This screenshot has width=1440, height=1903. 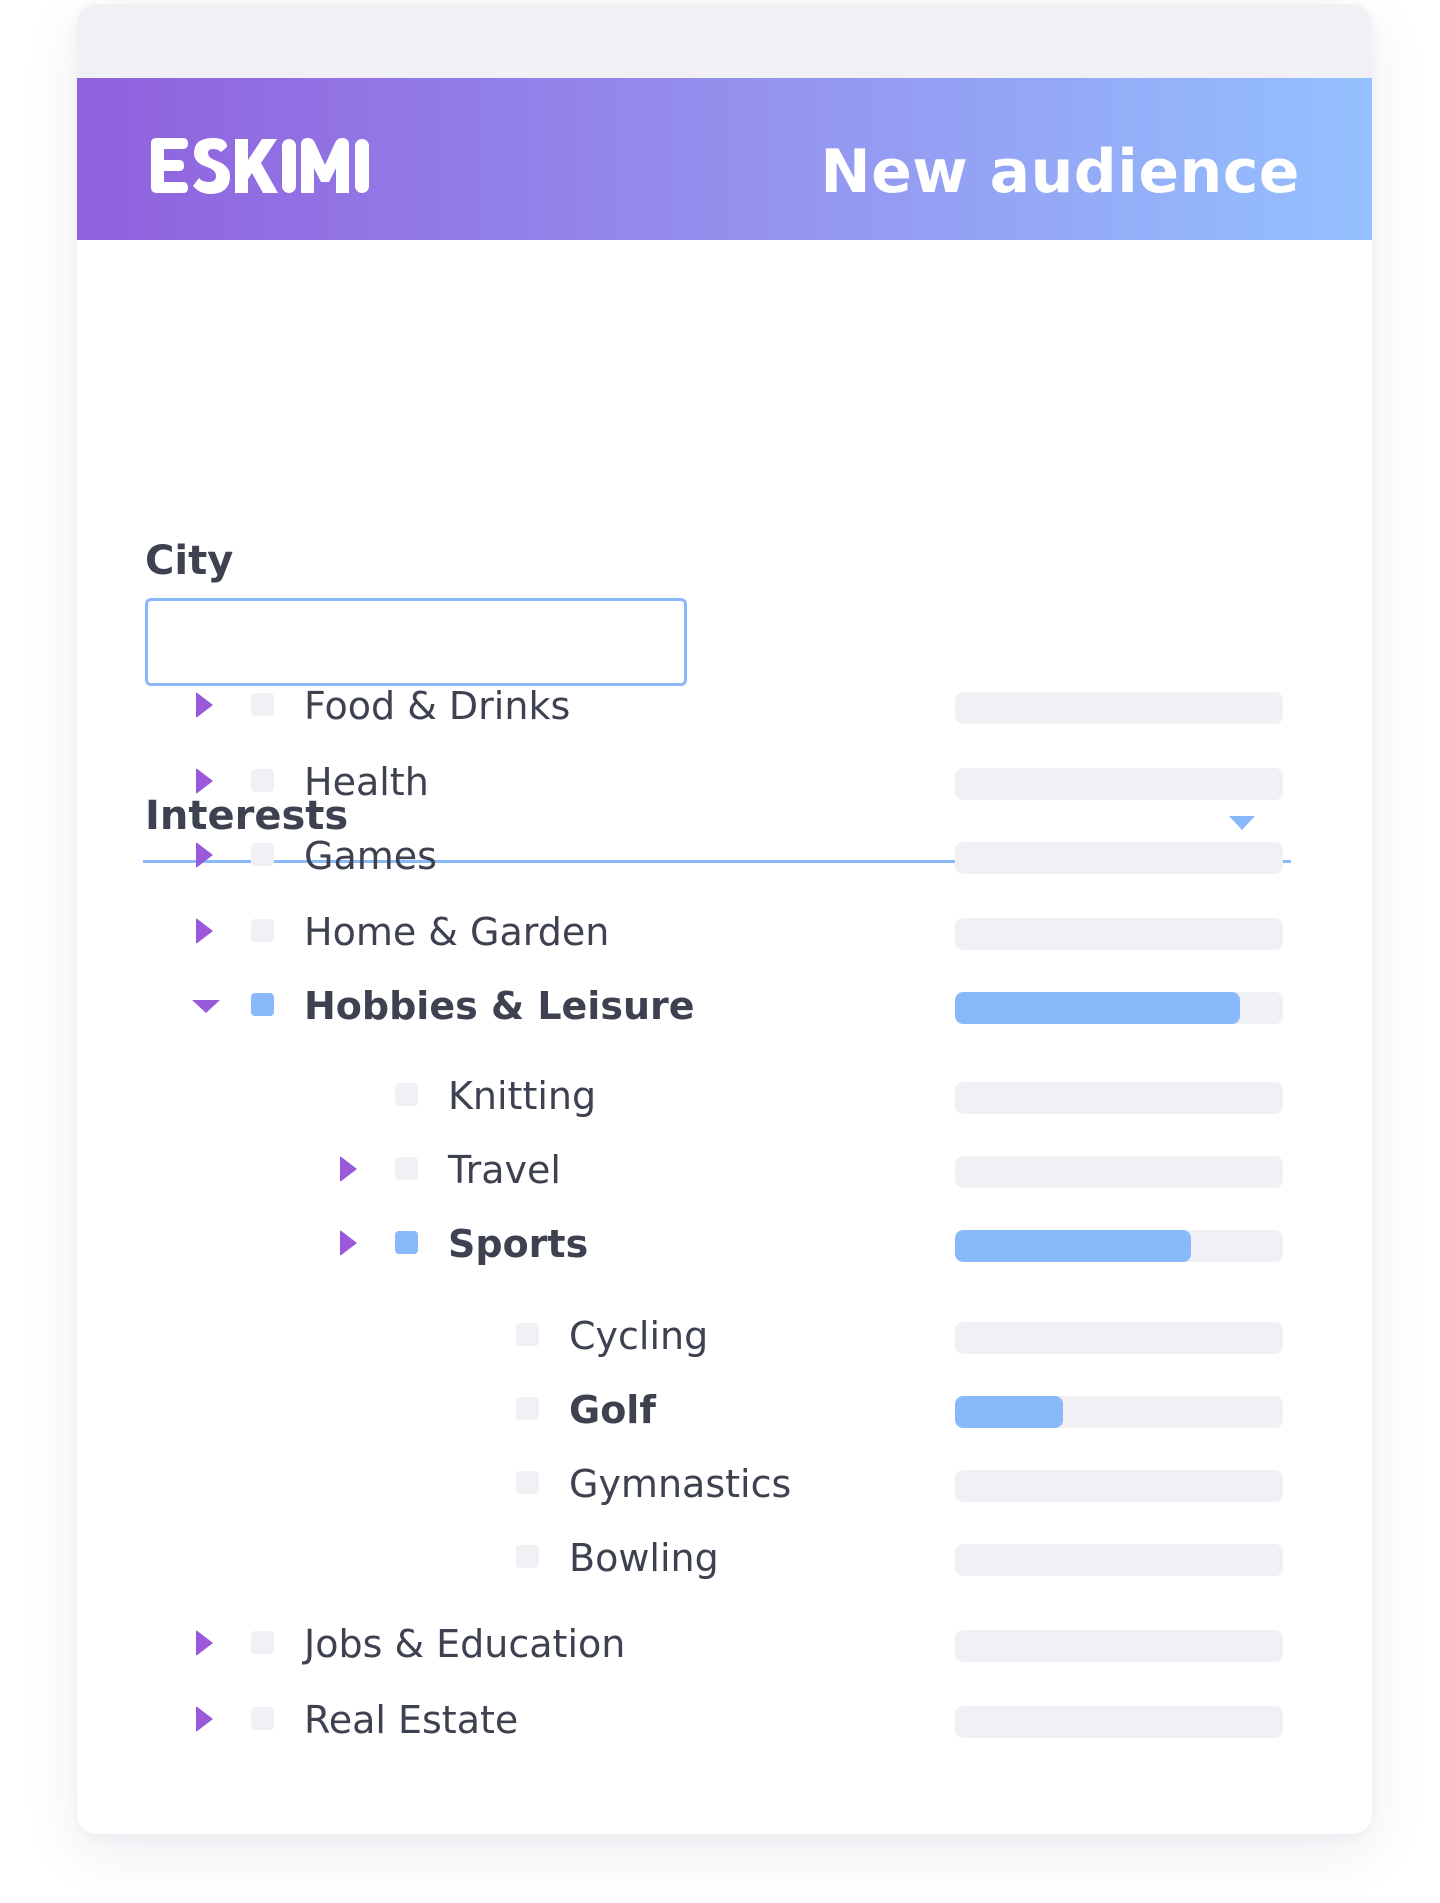 I want to click on interest-label: Gymnastics, so click(x=680, y=1484).